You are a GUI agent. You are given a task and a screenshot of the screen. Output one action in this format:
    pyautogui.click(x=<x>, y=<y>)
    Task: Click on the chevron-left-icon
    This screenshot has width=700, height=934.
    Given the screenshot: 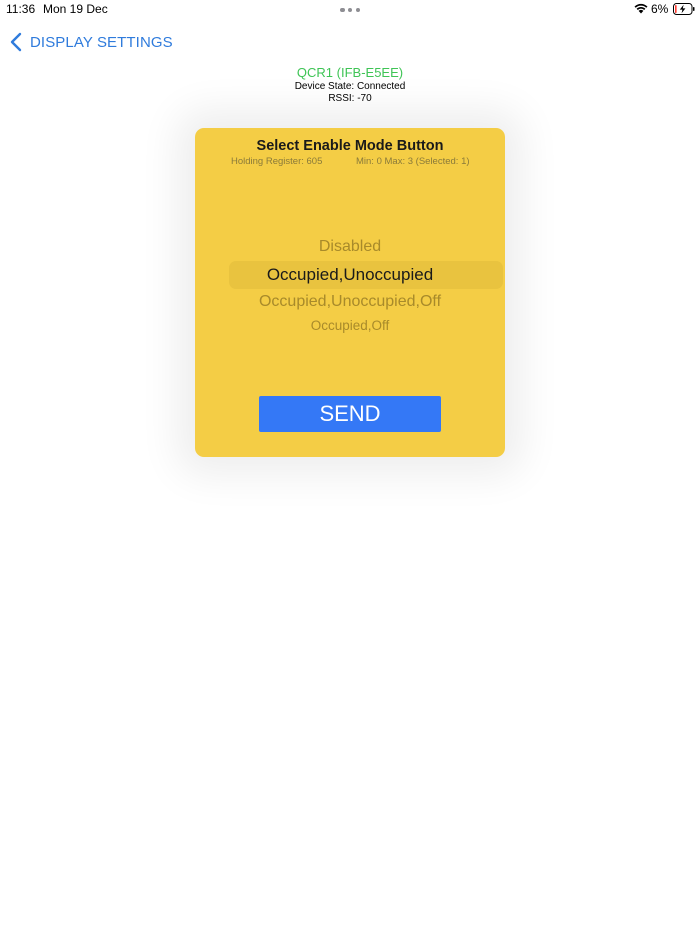 What is the action you would take?
    pyautogui.click(x=16, y=42)
    